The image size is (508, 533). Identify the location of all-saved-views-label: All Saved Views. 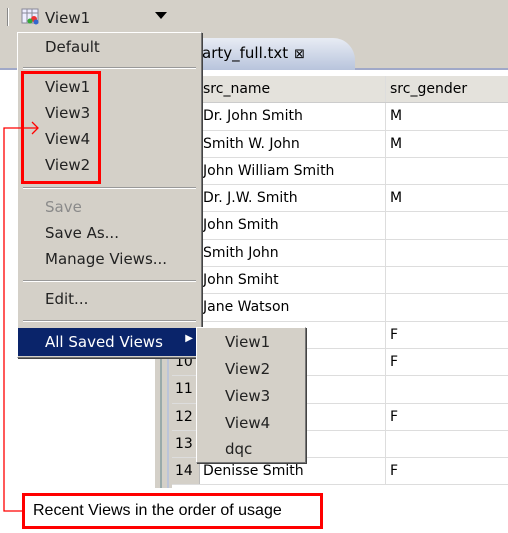
(104, 342).